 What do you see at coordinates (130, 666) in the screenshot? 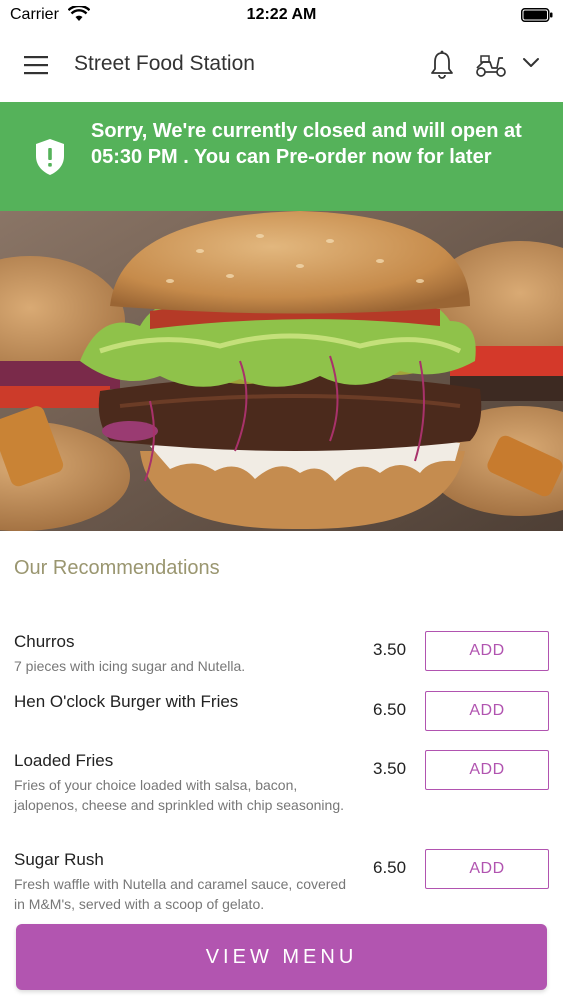
I see `item-description: 7 pieces with icing sugar and Nutella.` at bounding box center [130, 666].